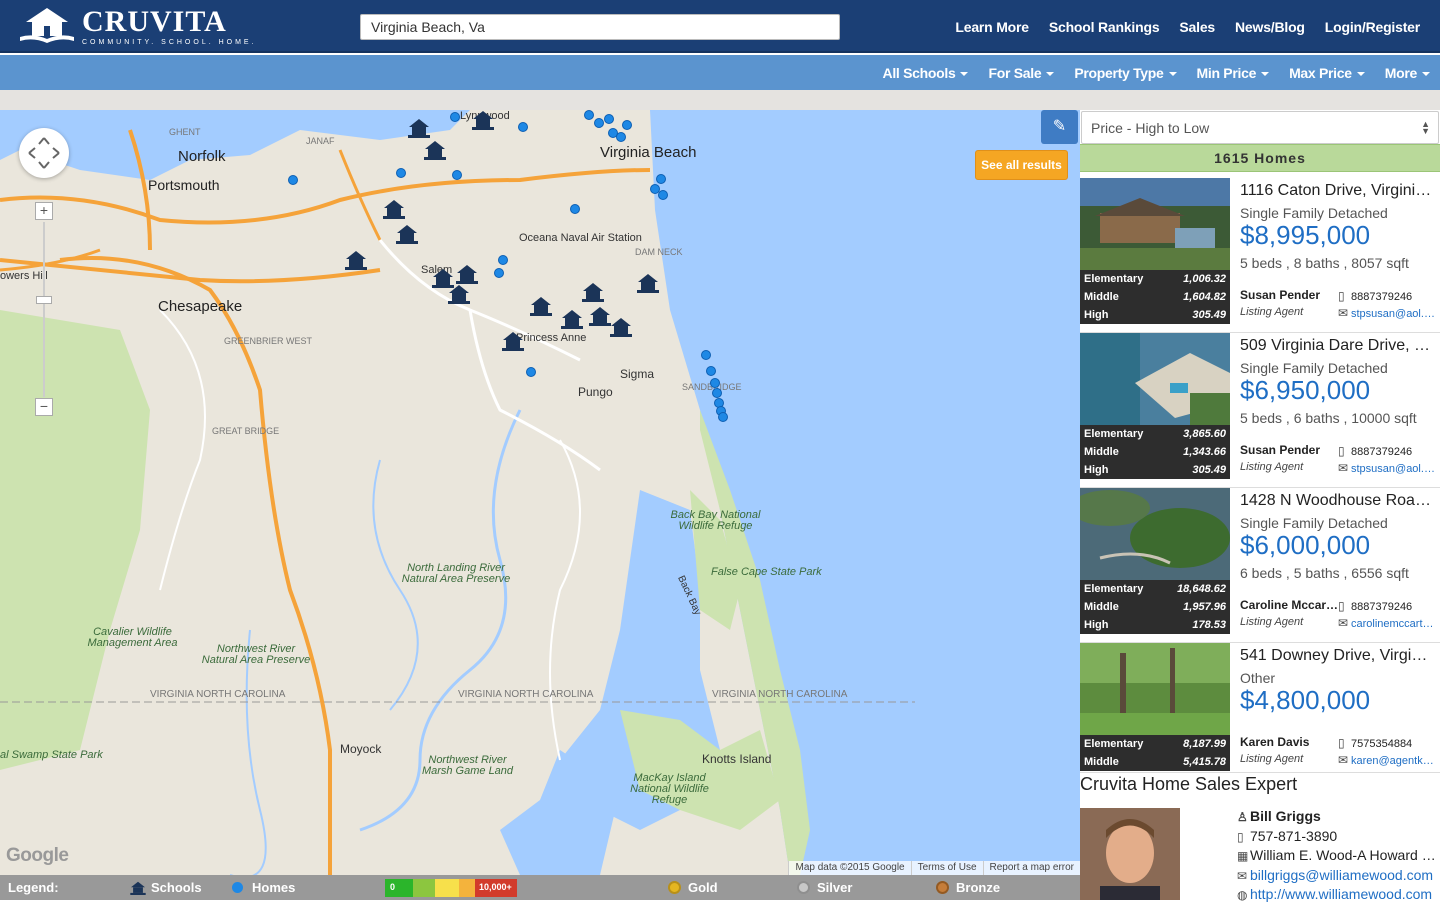 The width and height of the screenshot is (1440, 905). What do you see at coordinates (1337, 346) in the screenshot?
I see `listing-address: 509 Virginia Dare Drive, Virginia Beach` at bounding box center [1337, 346].